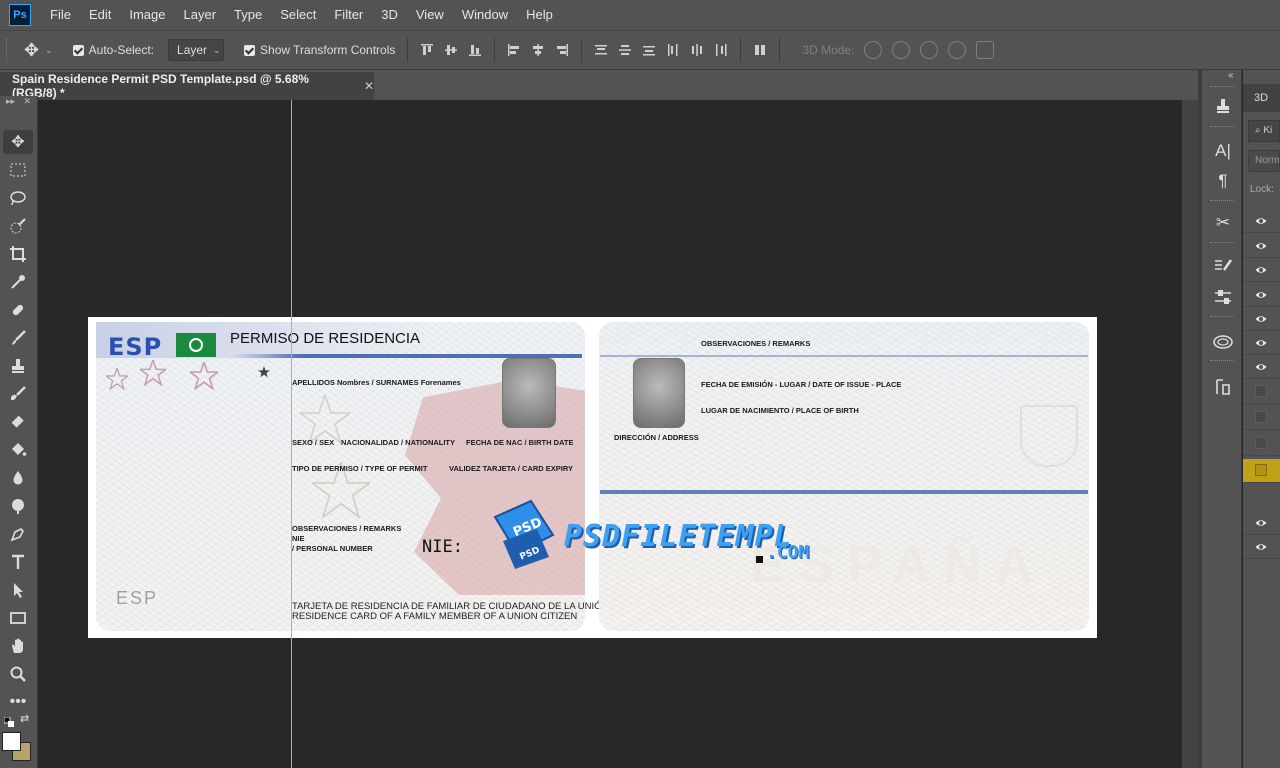  Describe the element at coordinates (601, 50) in the screenshot. I see `distribute-top-icon` at that location.